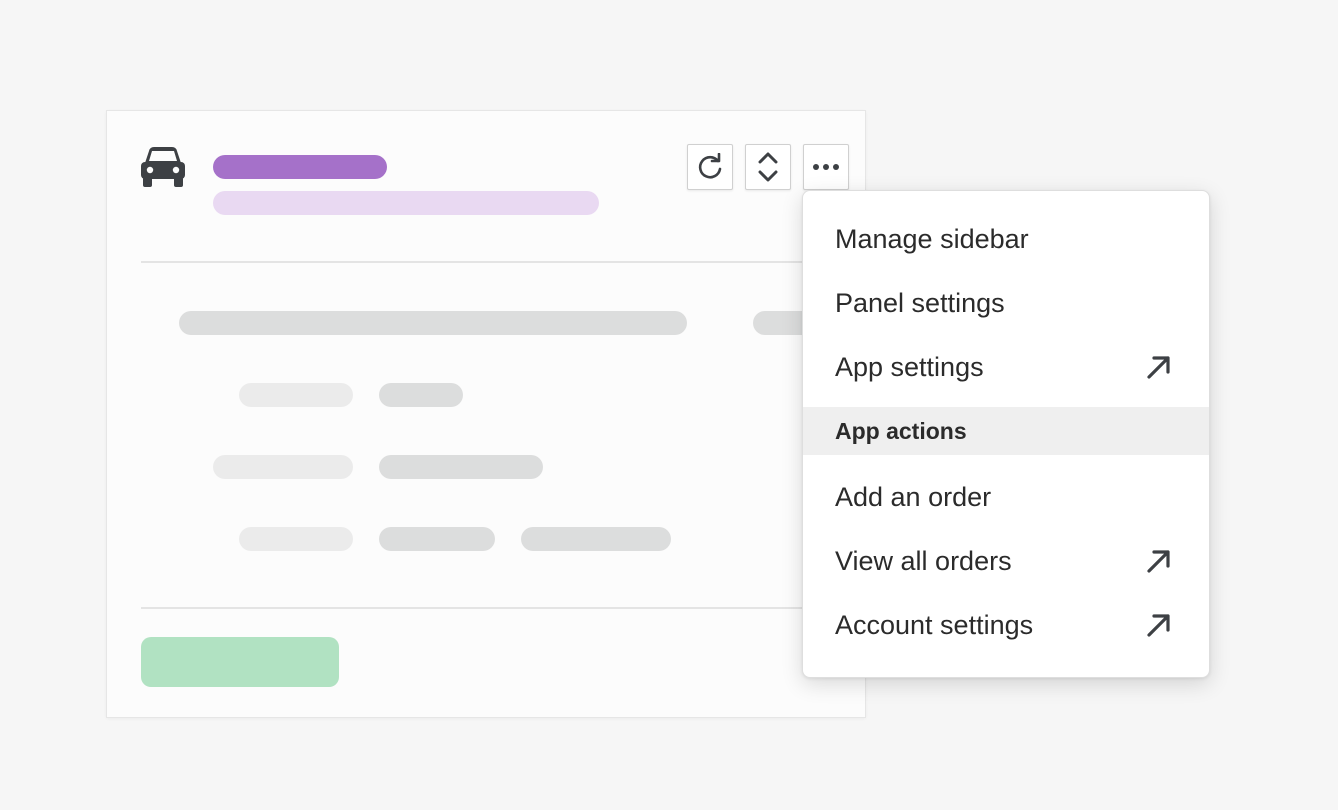 The width and height of the screenshot is (1338, 810). I want to click on menu-item-manage-sidebar: Manage sidebar, so click(1006, 239).